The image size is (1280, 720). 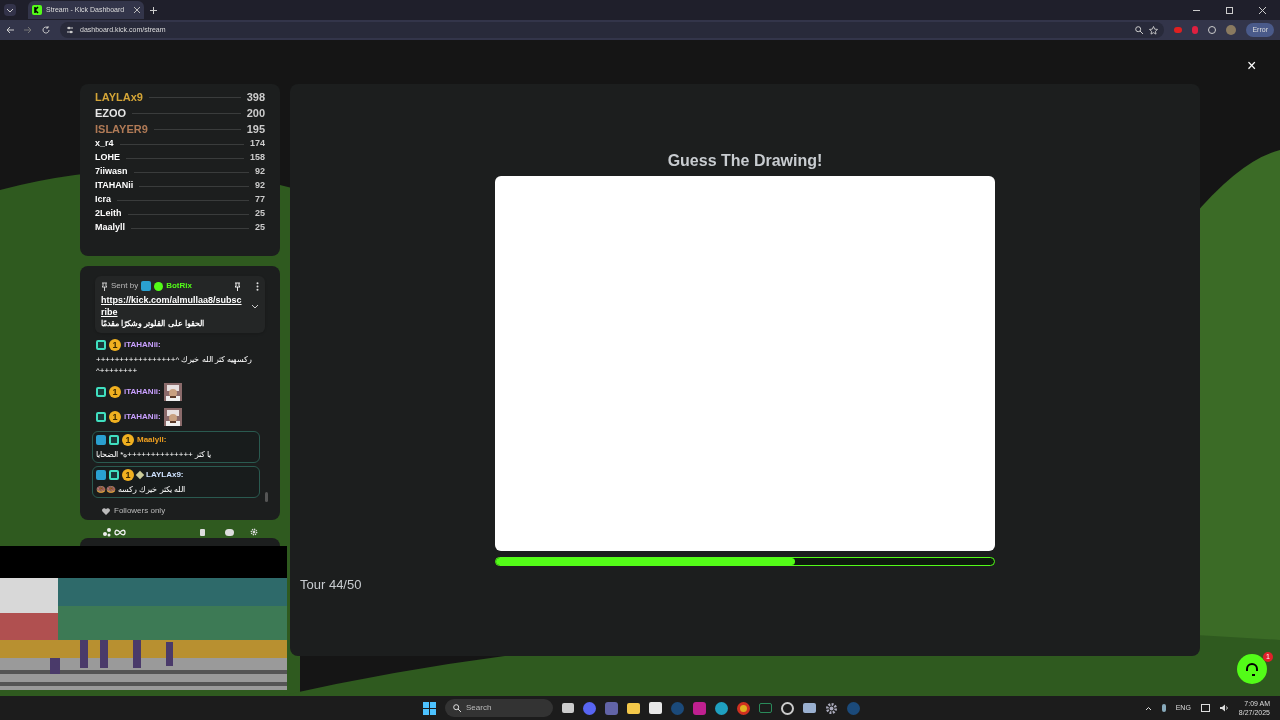 What do you see at coordinates (175, 365) in the screenshot?
I see `chat-message-text: ركسهيه كثر الله خيرك ^+++++++++++++++++++++++++^` at bounding box center [175, 365].